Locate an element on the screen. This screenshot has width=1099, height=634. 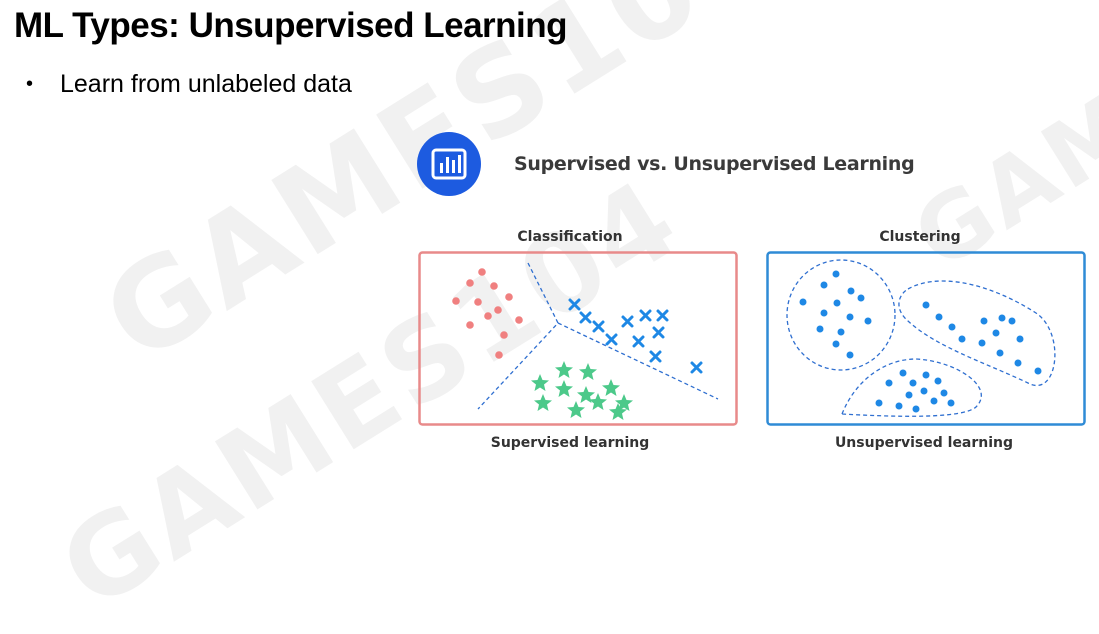
slide-title: ML Types: Unsupervised Learning is located at coordinates (291, 25).